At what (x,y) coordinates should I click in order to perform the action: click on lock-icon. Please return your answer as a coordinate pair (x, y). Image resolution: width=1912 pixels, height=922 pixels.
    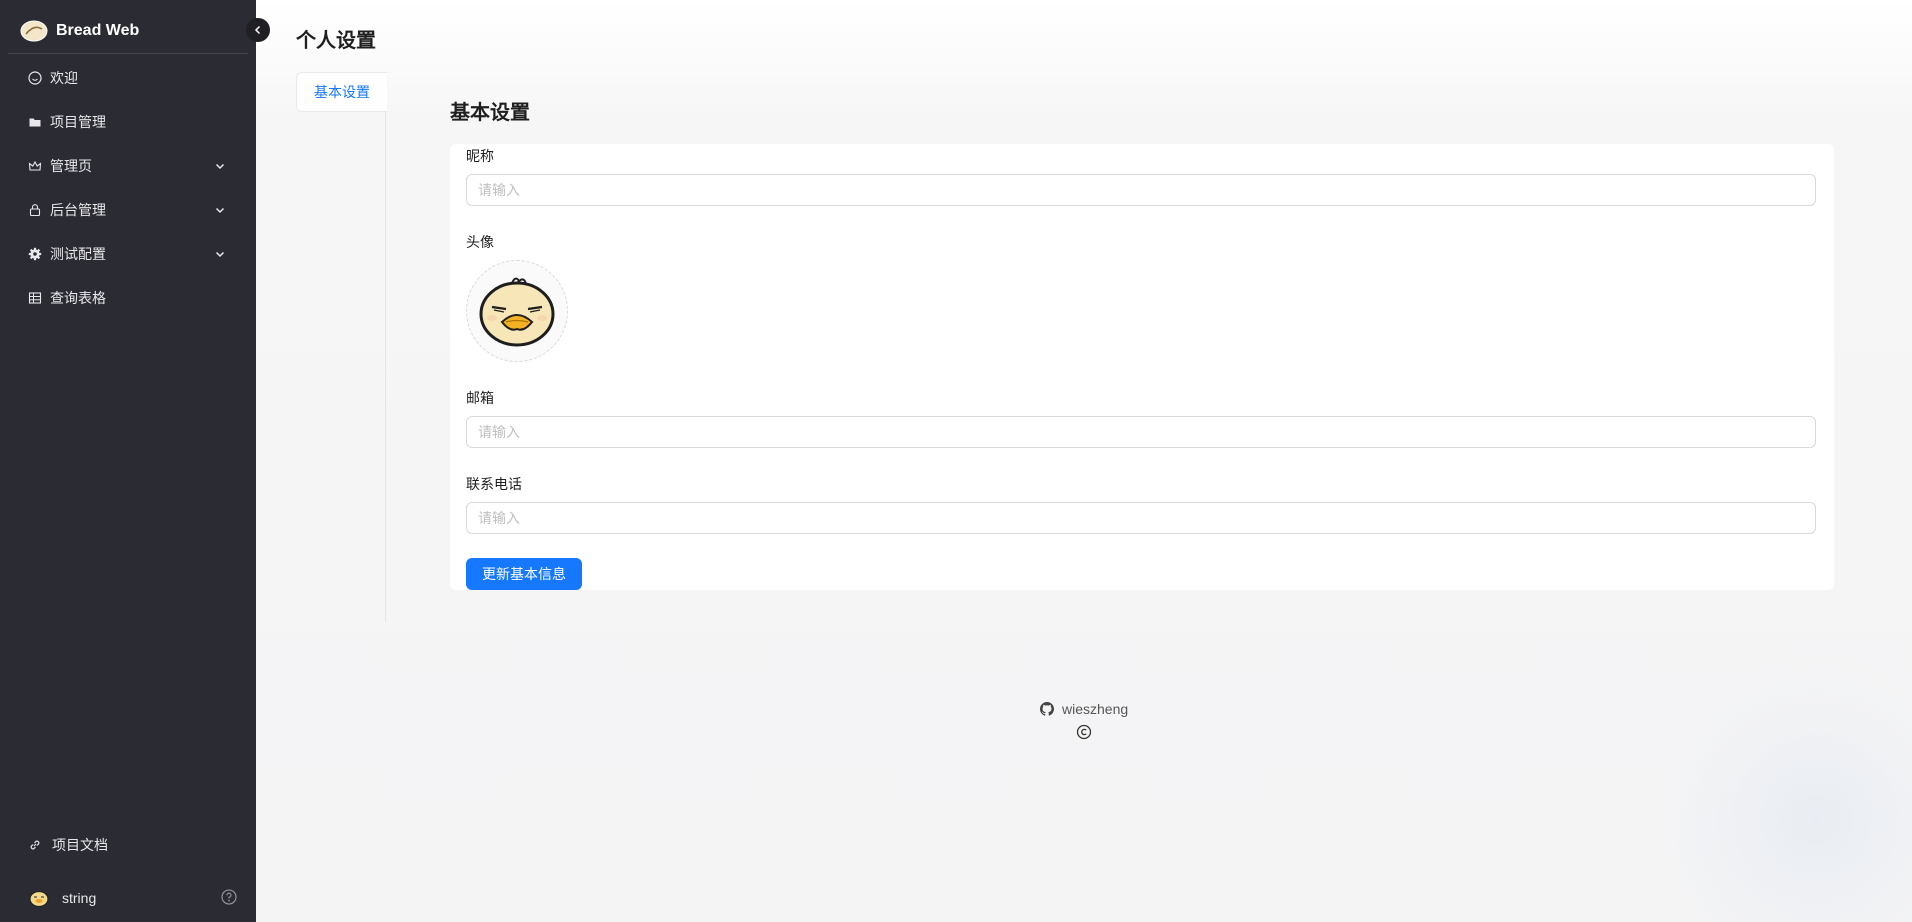
    Looking at the image, I should click on (35, 210).